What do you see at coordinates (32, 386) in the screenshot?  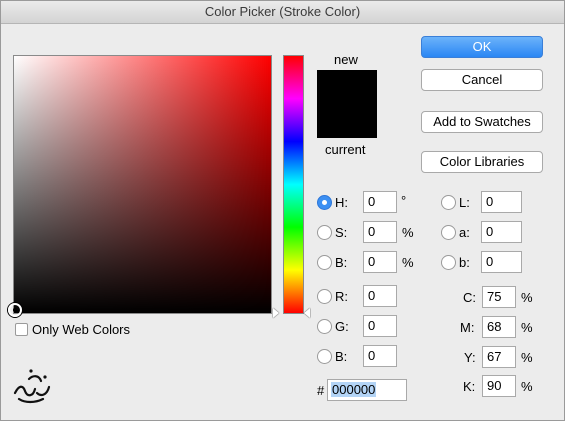 I see `logo-watermark` at bounding box center [32, 386].